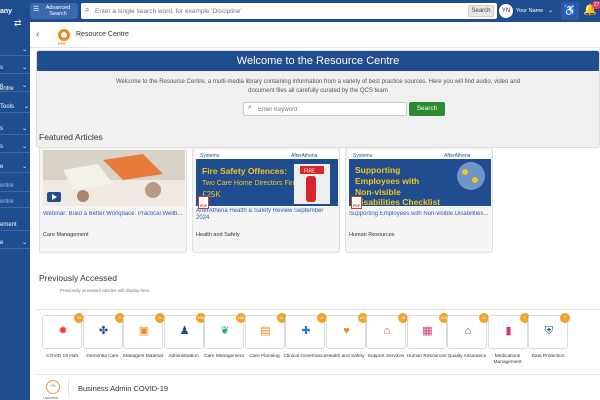 This screenshot has height=400, width=600. I want to click on category-tile: ▮ 5, so click(508, 331).